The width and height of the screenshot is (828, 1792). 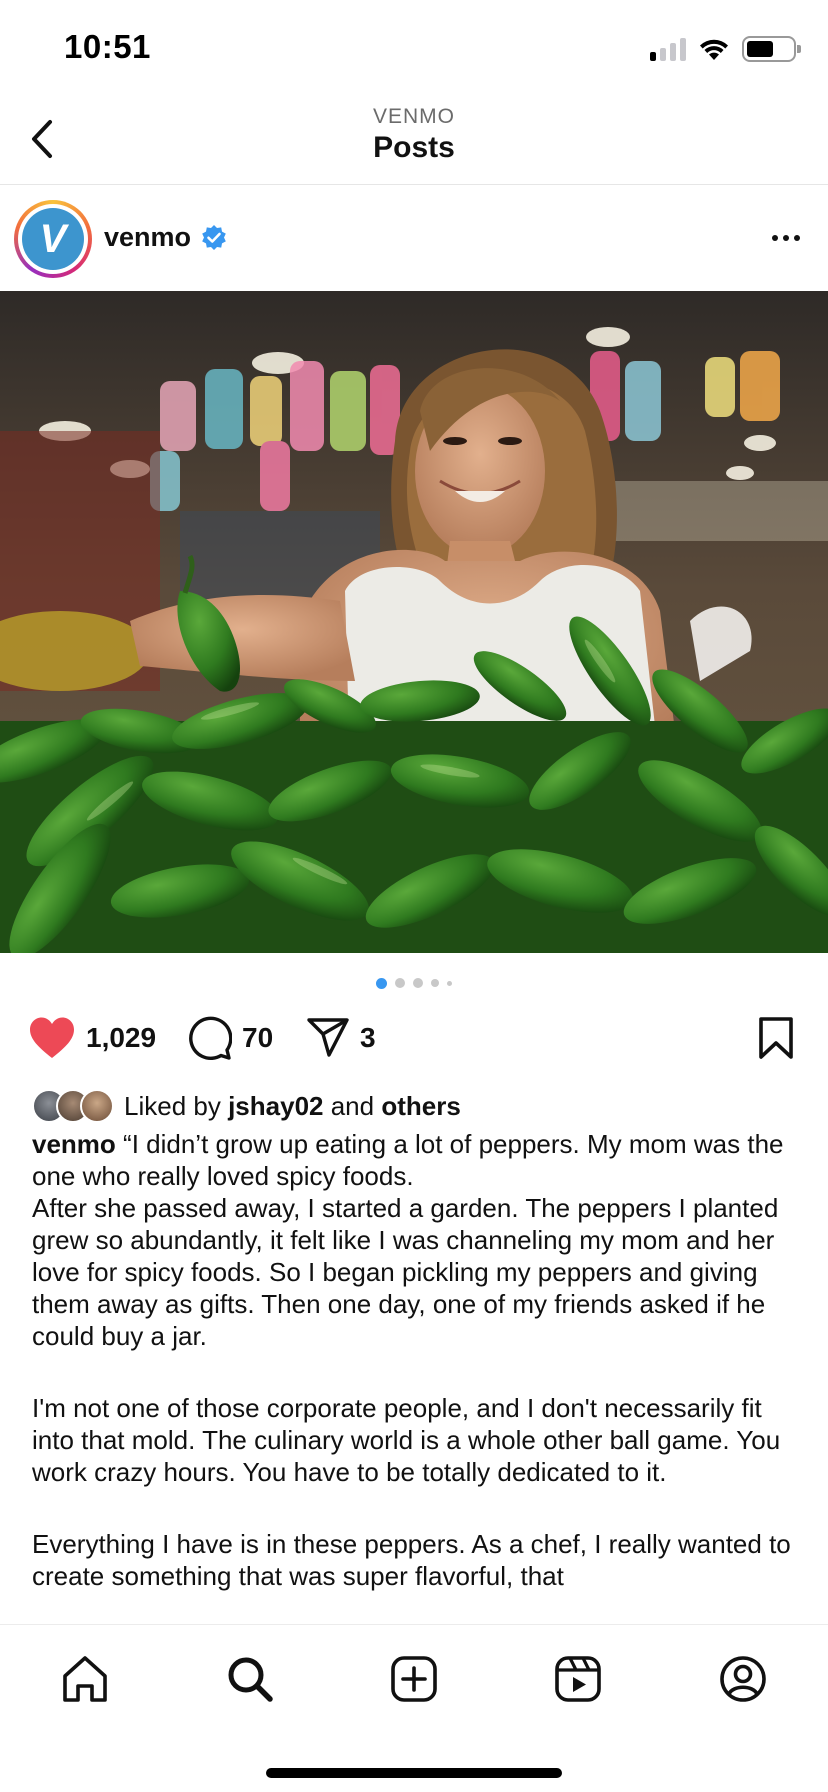 I want to click on profile-icon, so click(x=743, y=1679).